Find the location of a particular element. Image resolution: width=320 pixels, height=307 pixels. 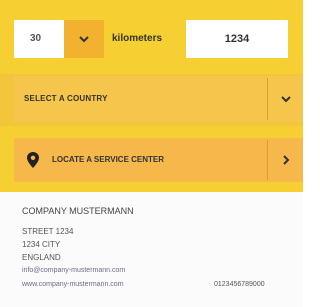

country: ENGLAND is located at coordinates (41, 257).